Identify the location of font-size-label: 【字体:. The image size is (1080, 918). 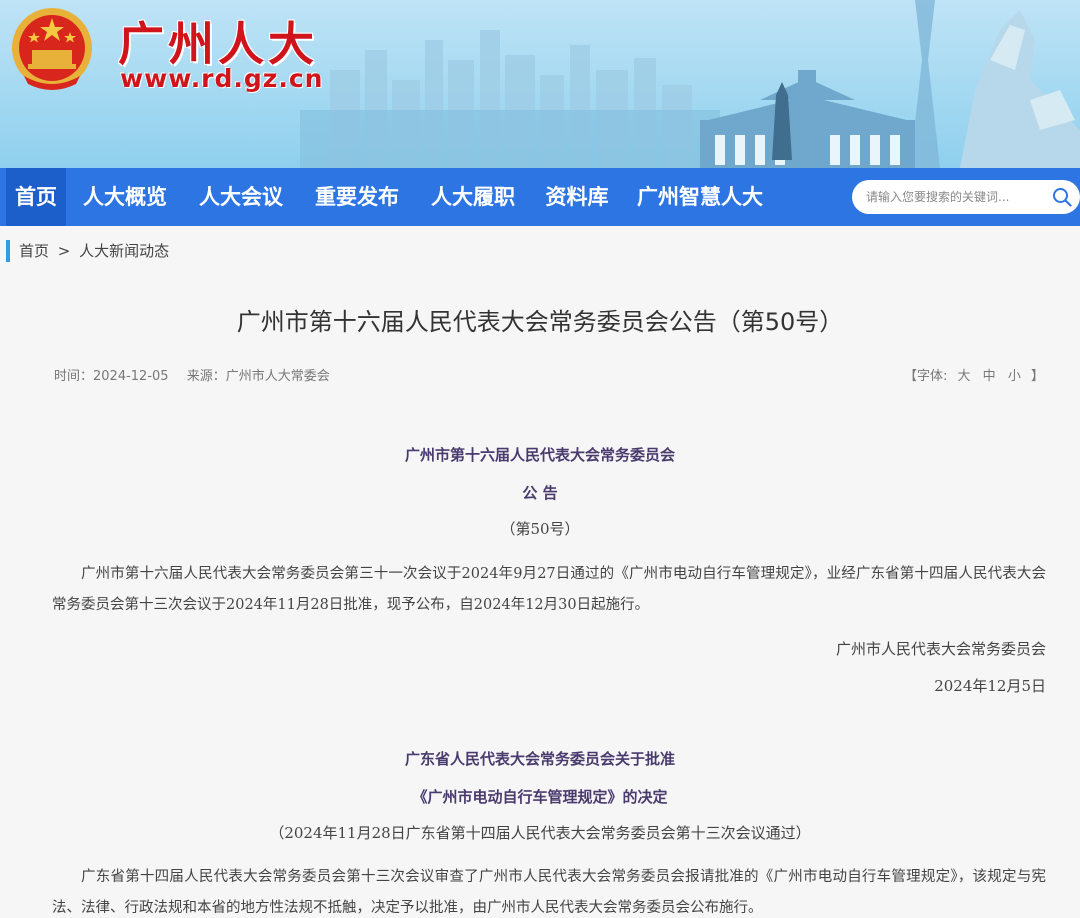
(925, 376).